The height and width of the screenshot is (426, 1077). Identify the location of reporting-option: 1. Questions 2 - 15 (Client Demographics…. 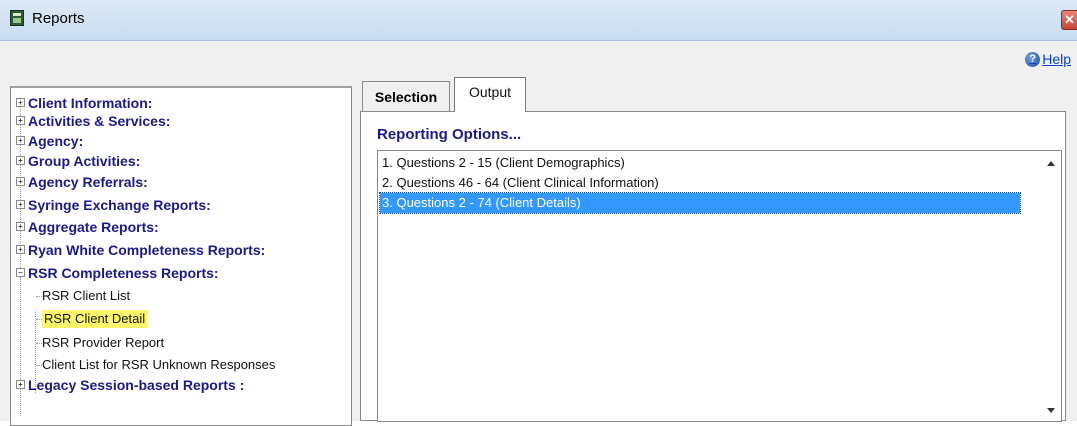
(700, 163).